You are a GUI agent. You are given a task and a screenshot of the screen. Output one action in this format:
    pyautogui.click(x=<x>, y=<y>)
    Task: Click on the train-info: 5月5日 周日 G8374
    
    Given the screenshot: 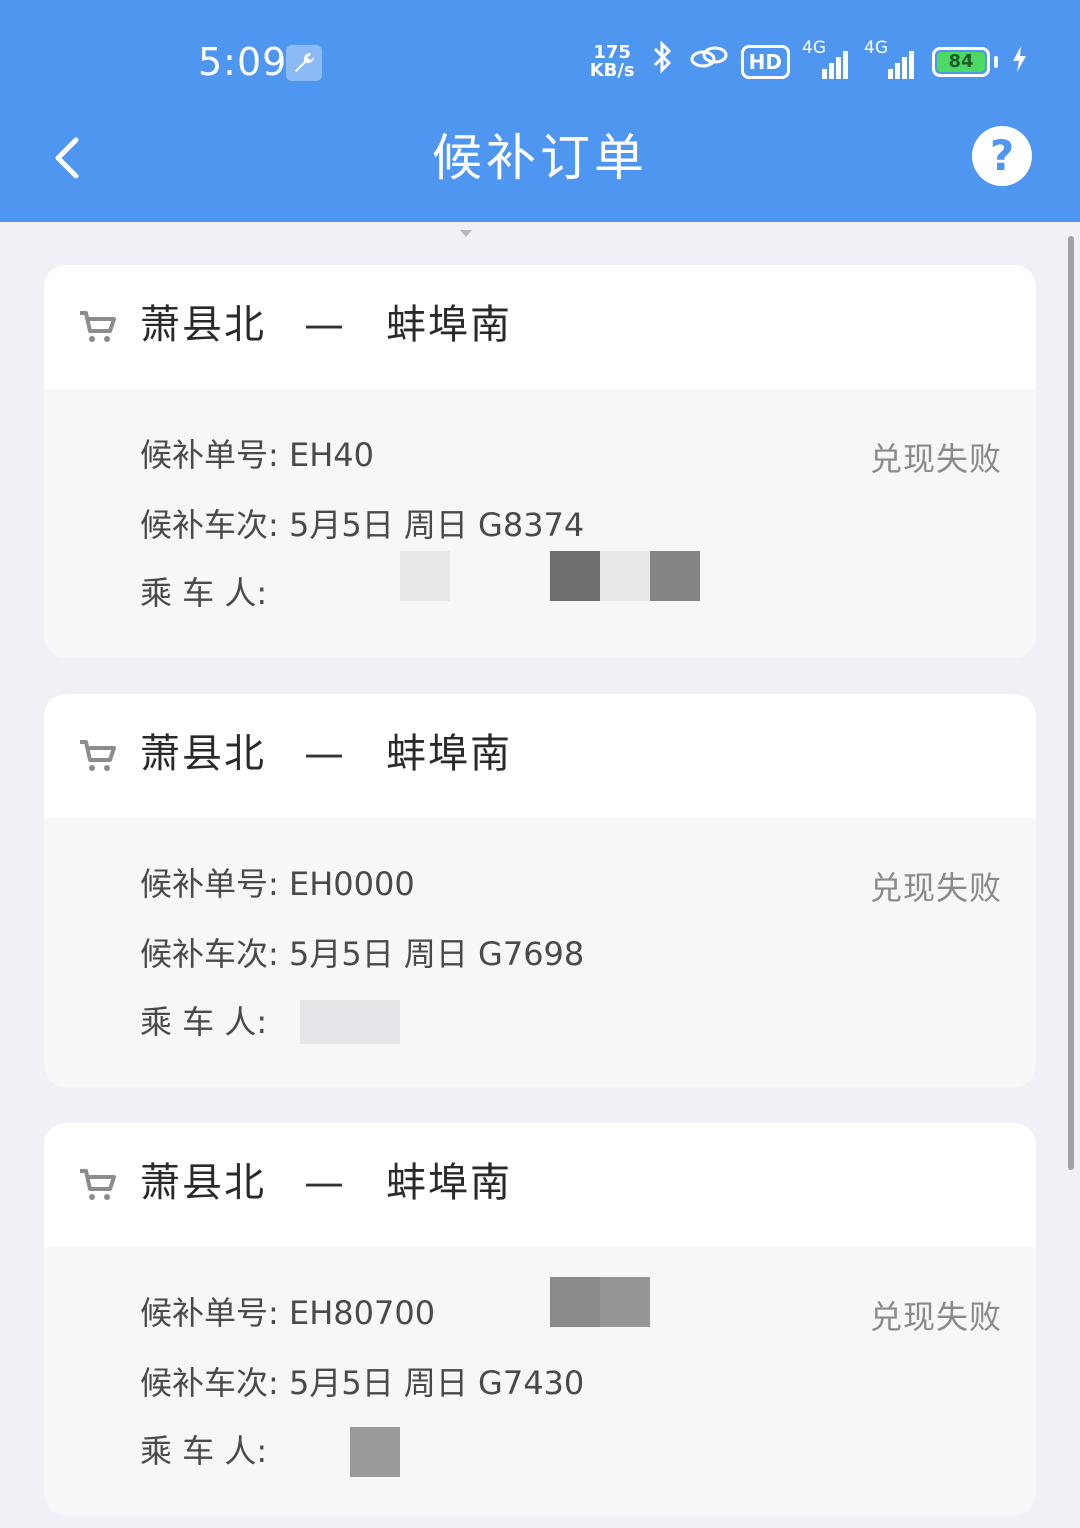 What is the action you would take?
    pyautogui.click(x=436, y=525)
    